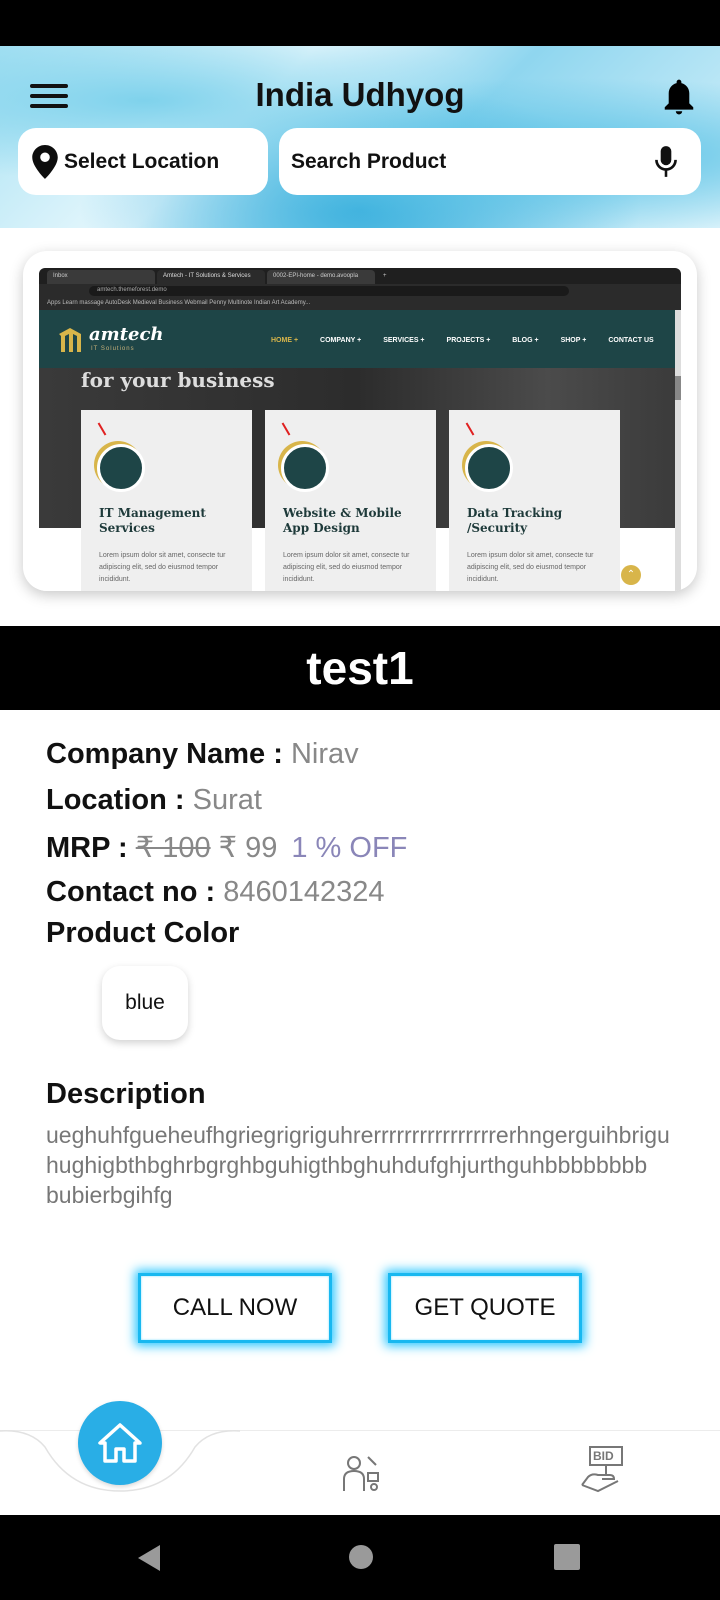 This screenshot has width=720, height=1600. I want to click on location-value: Surat, so click(227, 800).